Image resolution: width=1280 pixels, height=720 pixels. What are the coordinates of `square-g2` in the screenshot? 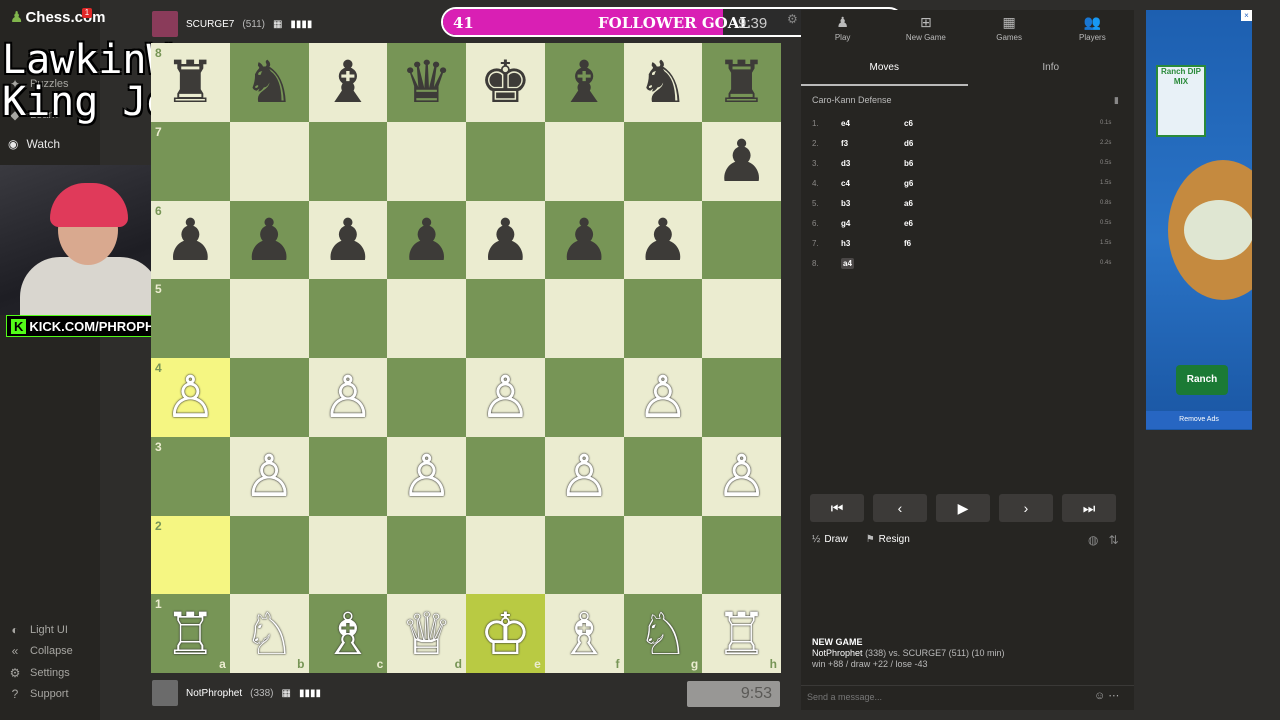 It's located at (663, 555).